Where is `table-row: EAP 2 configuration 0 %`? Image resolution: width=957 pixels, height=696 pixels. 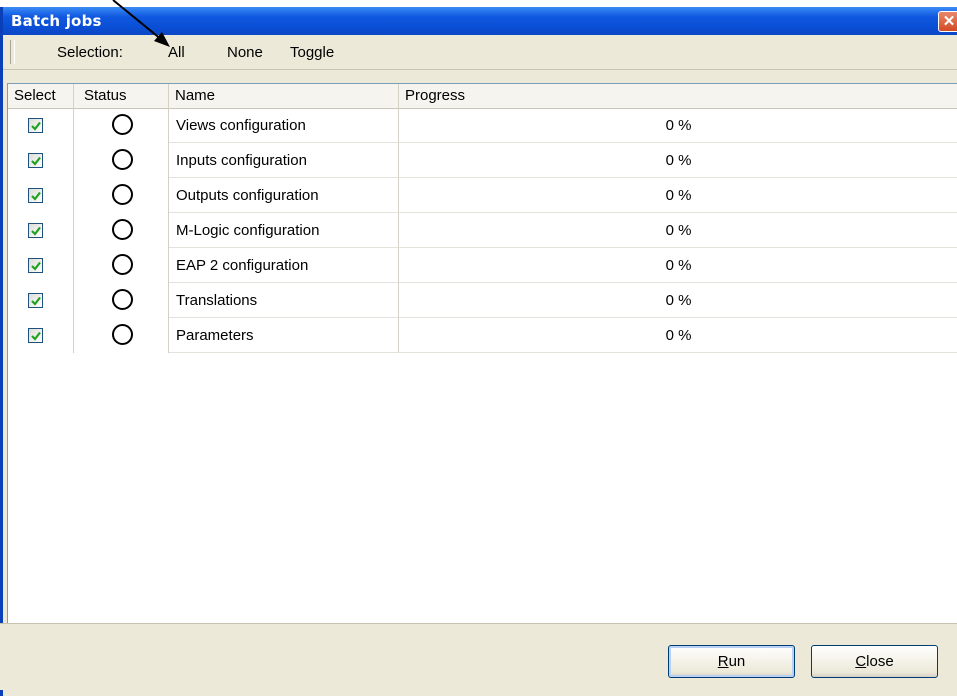
table-row: EAP 2 configuration 0 % is located at coordinates (482, 265).